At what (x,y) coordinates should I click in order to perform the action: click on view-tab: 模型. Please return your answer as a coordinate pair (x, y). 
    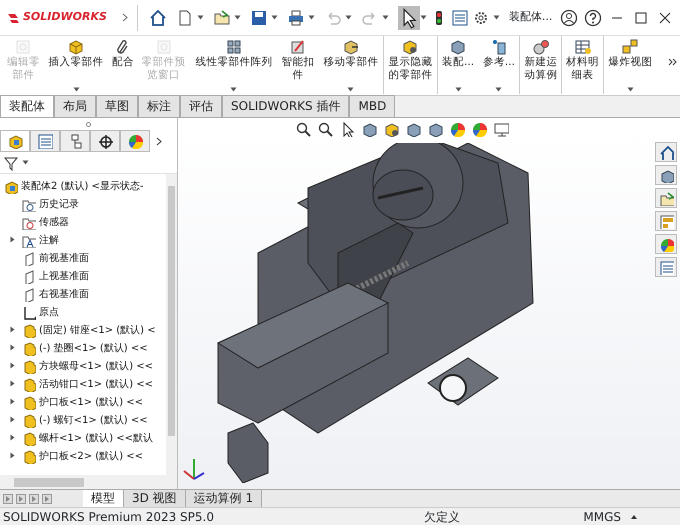
    Looking at the image, I should click on (103, 498).